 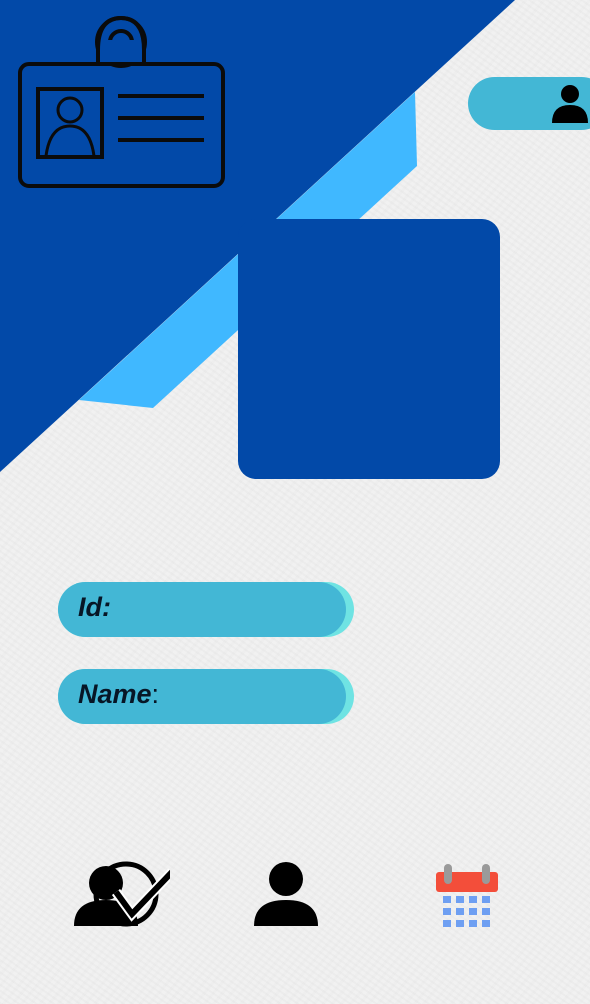 What do you see at coordinates (121, 102) in the screenshot?
I see `id-card-icon` at bounding box center [121, 102].